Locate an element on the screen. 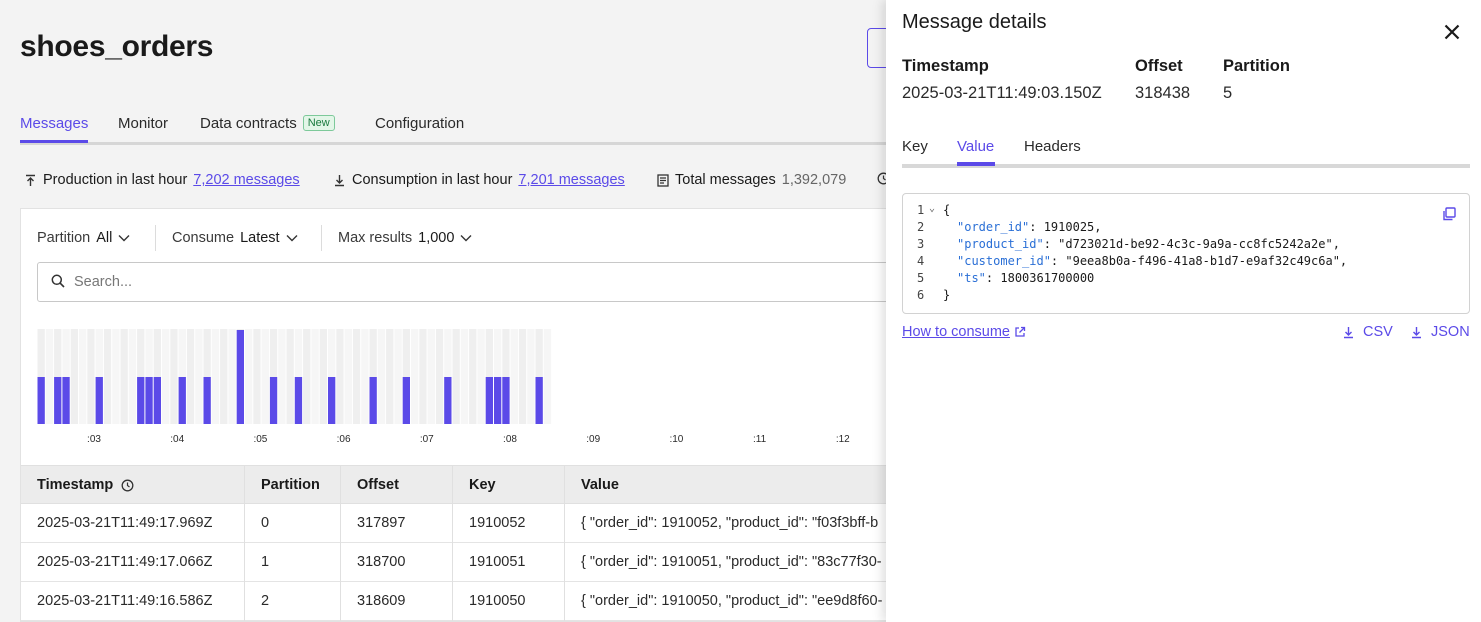 This screenshot has width=1481, height=622. column-header-offset: Offset is located at coordinates (378, 485).